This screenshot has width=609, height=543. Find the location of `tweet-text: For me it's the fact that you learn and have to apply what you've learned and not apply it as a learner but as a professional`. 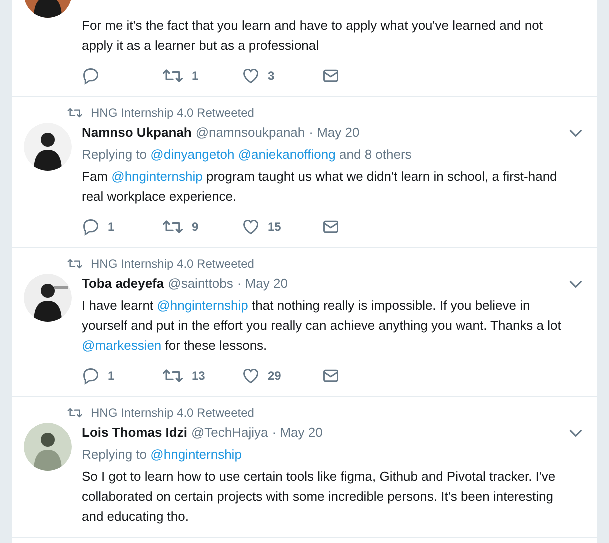

tweet-text: For me it's the fact that you learn and have to apply what you've learned and not apply it as a learner but as a professional is located at coordinates (313, 36).